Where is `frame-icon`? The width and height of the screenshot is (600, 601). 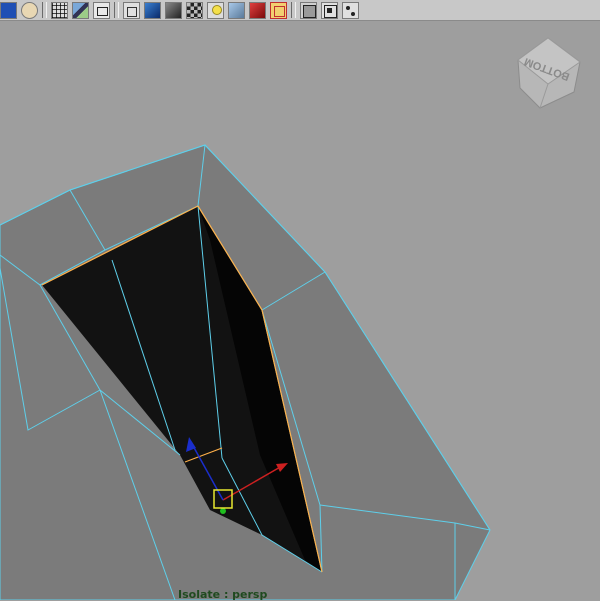 frame-icon is located at coordinates (278, 10).